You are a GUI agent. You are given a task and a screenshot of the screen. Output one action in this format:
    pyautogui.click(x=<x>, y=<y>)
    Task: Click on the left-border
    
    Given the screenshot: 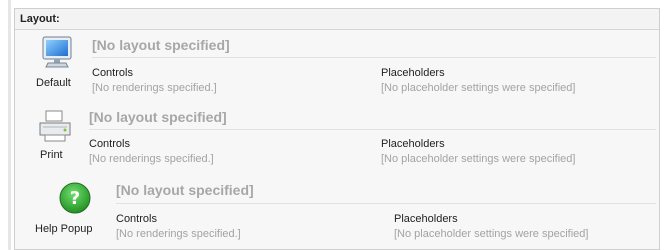 What is the action you would take?
    pyautogui.click(x=9, y=125)
    